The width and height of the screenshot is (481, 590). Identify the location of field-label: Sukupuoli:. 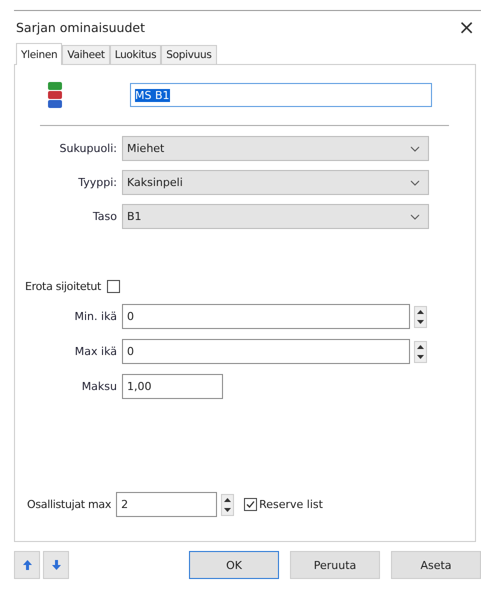
(88, 148).